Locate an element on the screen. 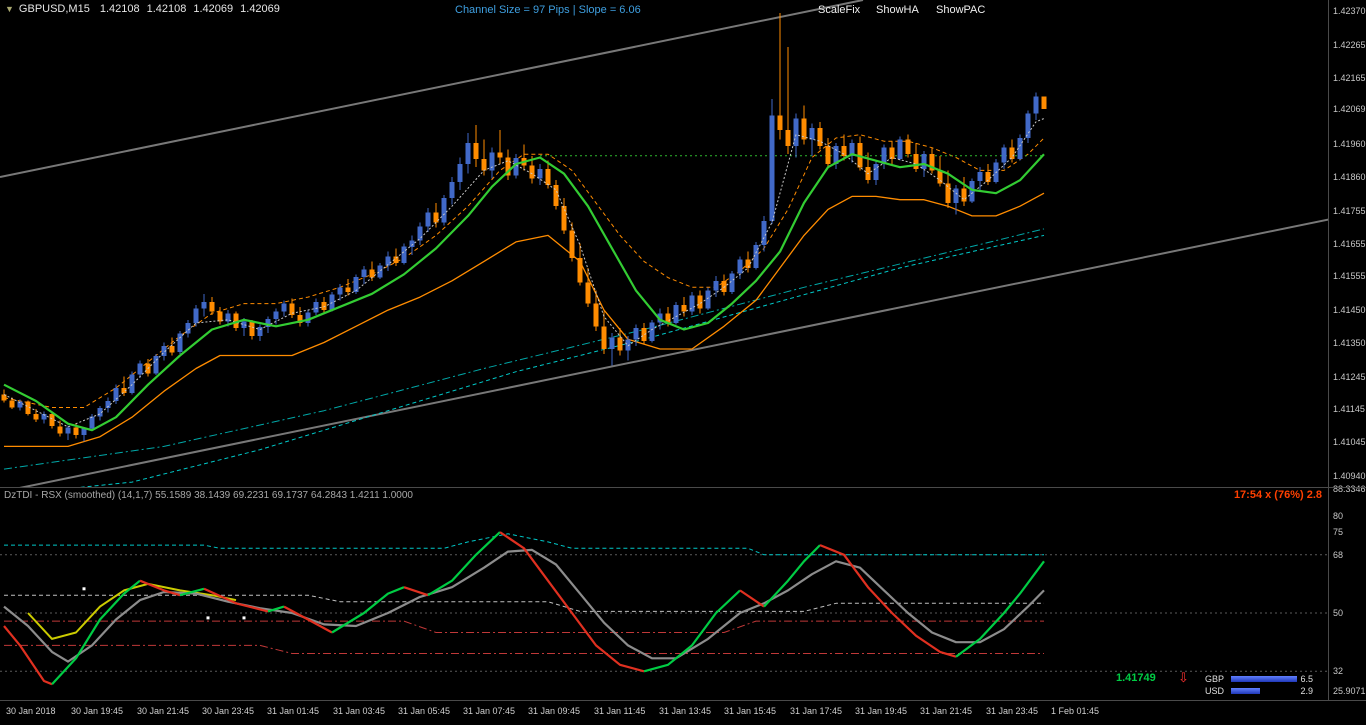  time-axis-label: 31 Jan 19:45 is located at coordinates (881, 711).